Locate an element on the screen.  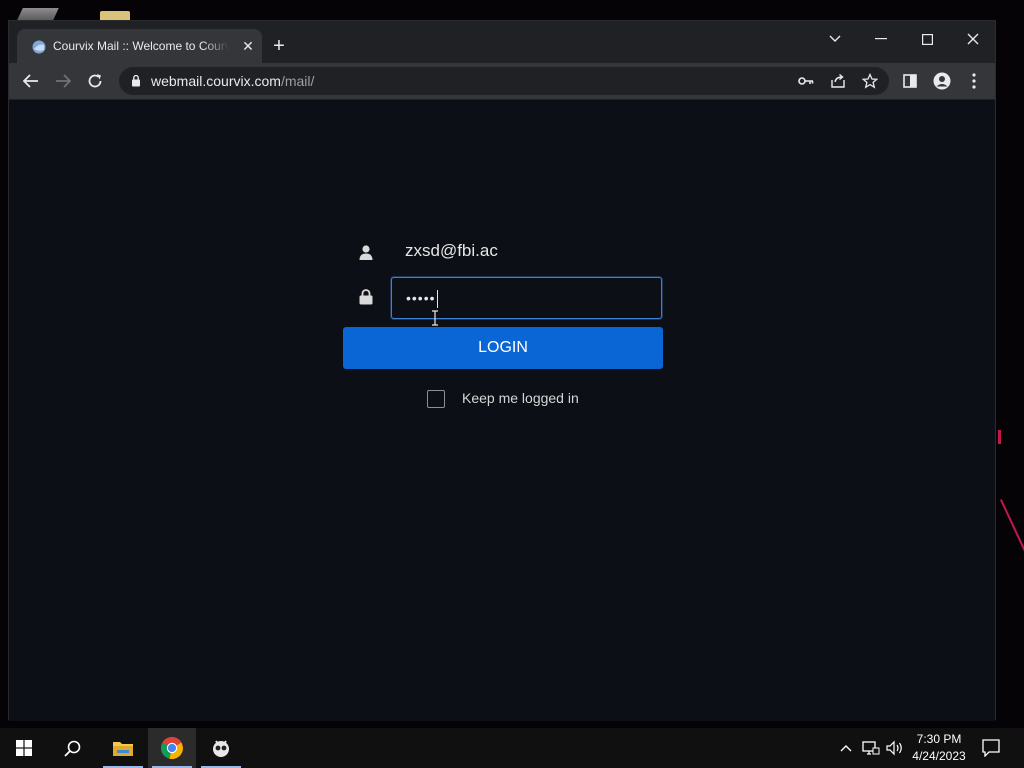
url-host: webmail.courvix.com is located at coordinates (216, 81).